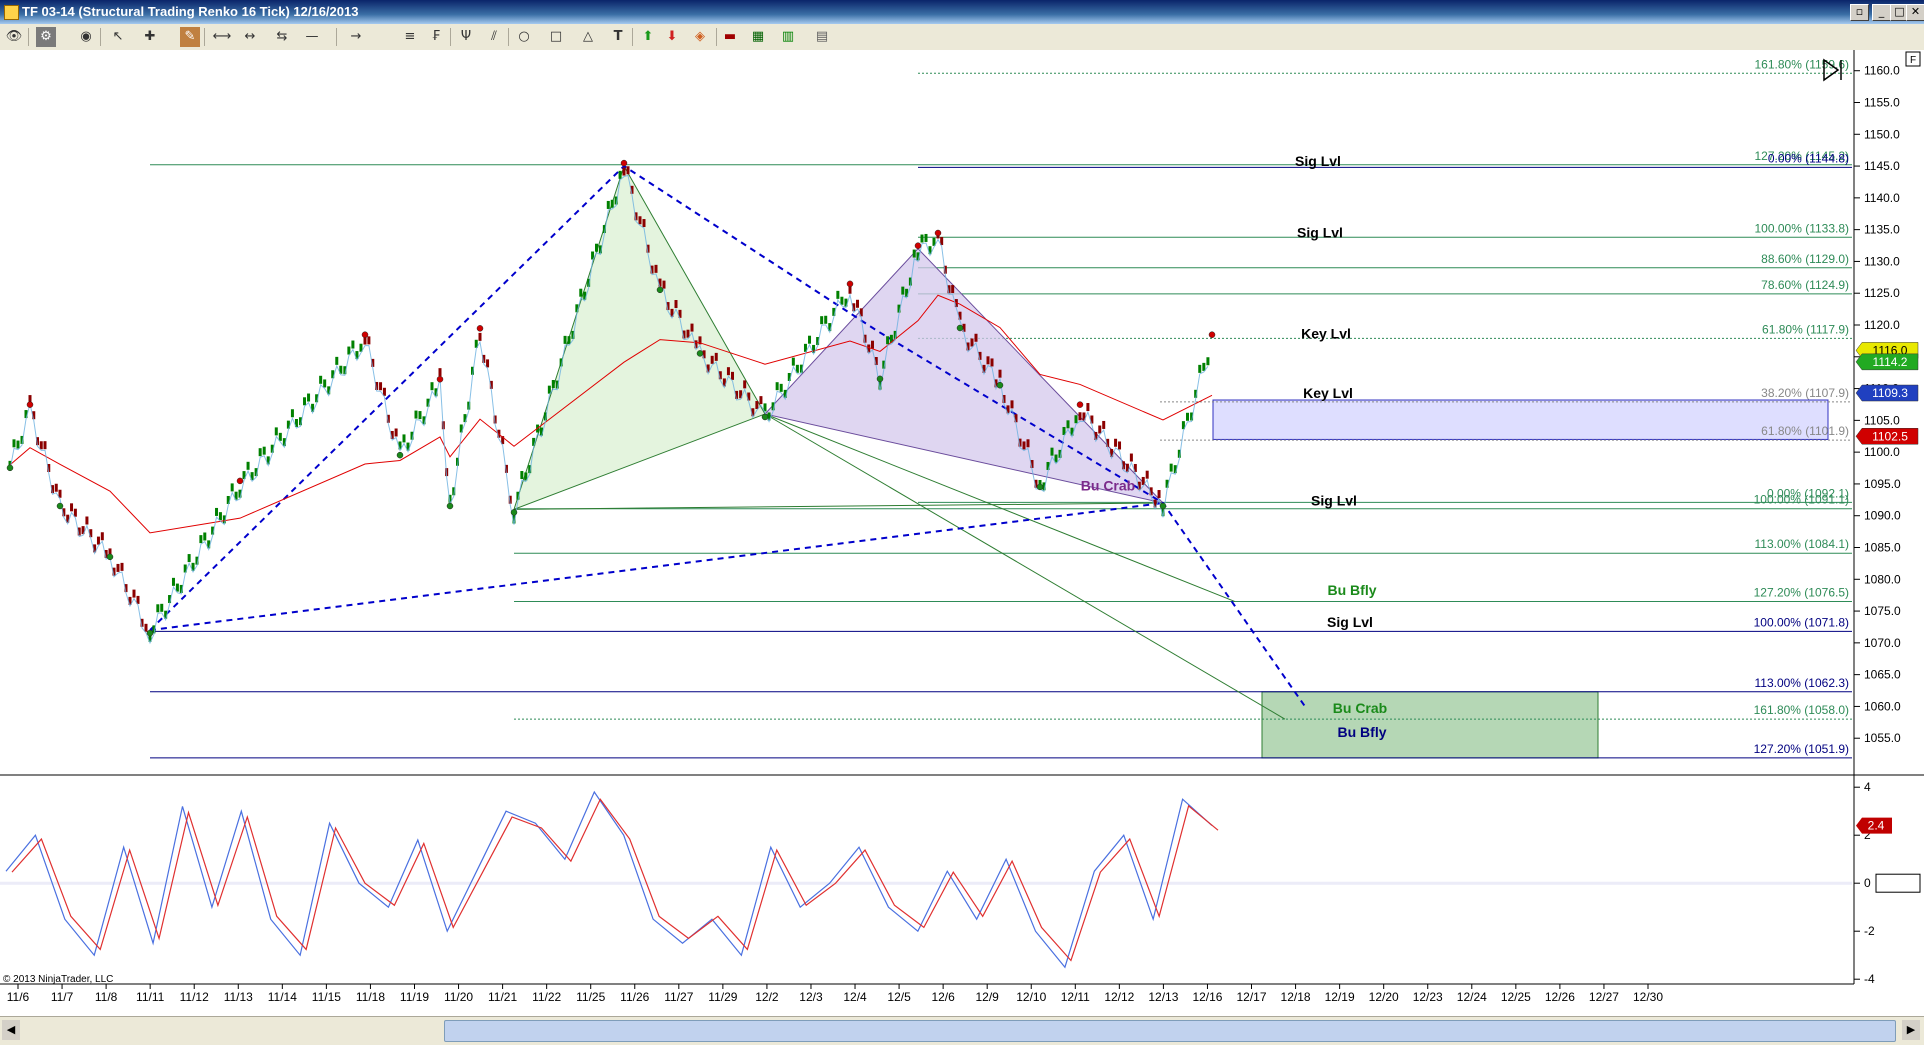  Describe the element at coordinates (106, 997) in the screenshot. I see `x-tick-label: 11/8` at that location.